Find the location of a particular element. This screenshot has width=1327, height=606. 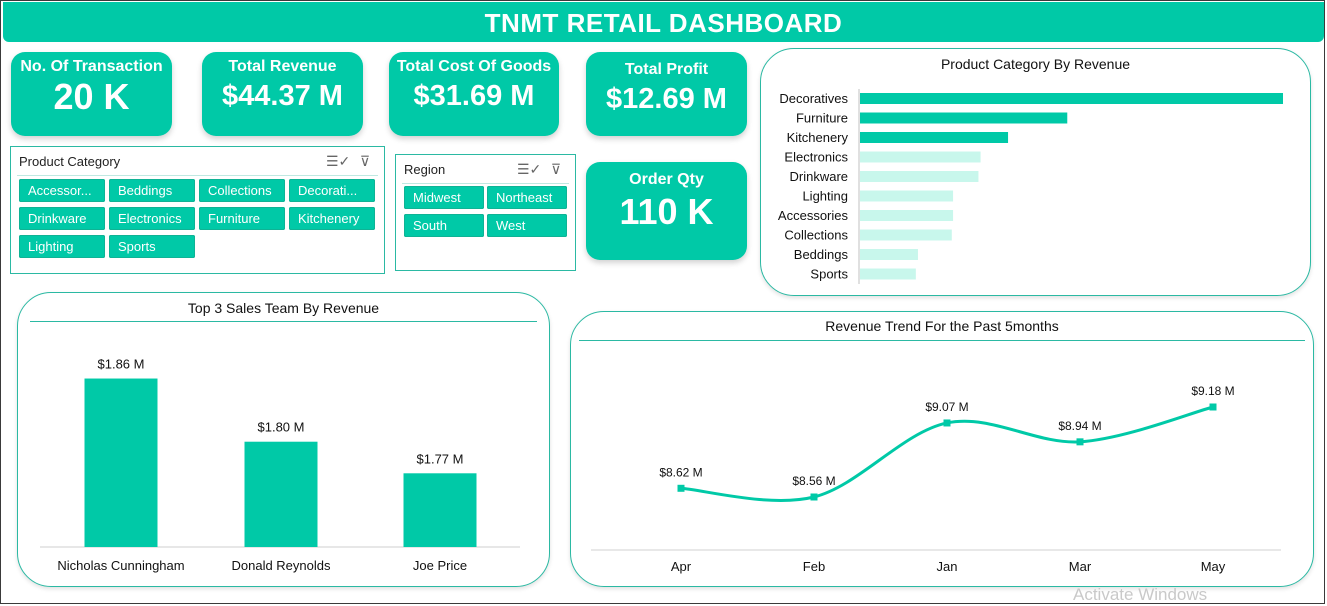

kpi-order-qty: Order Qty 110 K is located at coordinates (666, 211).